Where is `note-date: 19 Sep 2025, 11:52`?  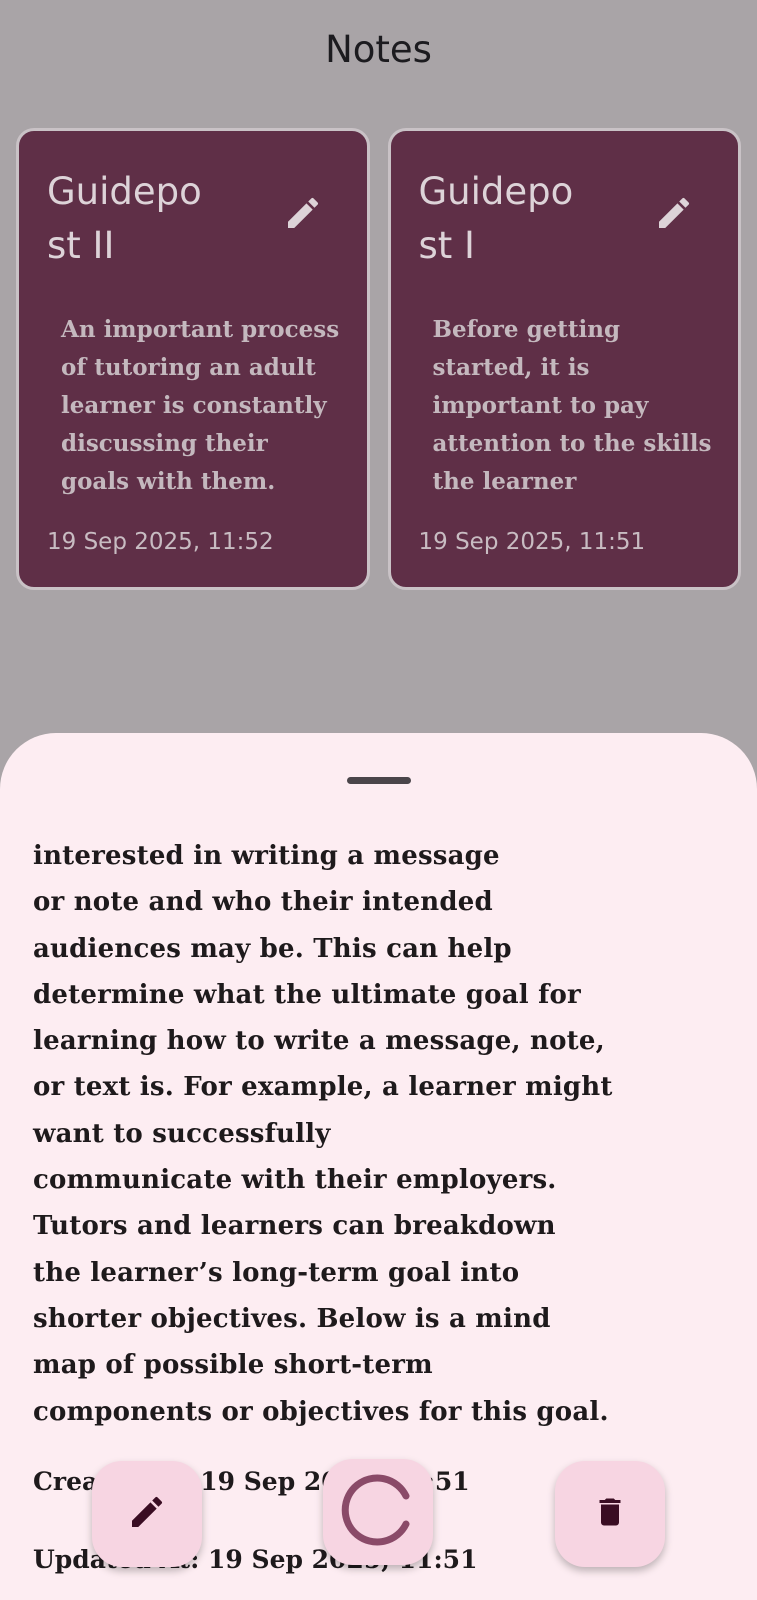
note-date: 19 Sep 2025, 11:52 is located at coordinates (160, 542).